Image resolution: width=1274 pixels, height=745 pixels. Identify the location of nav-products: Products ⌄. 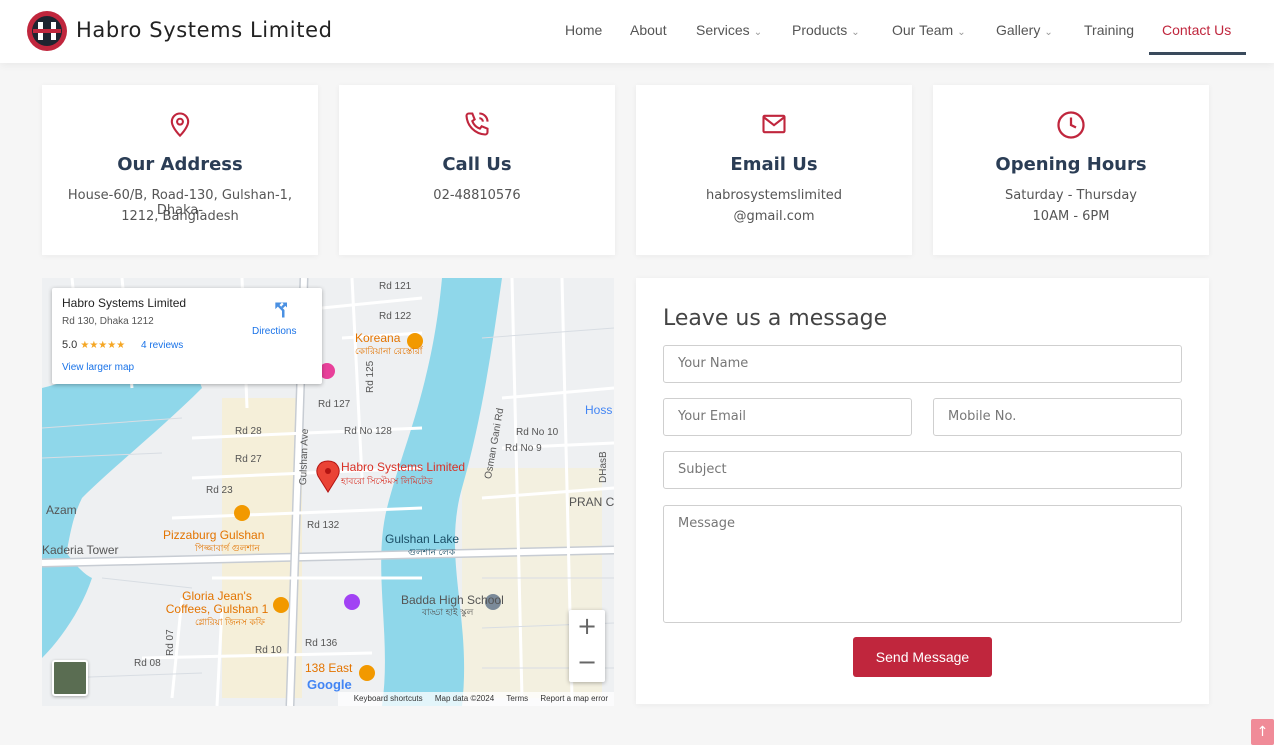
(826, 30).